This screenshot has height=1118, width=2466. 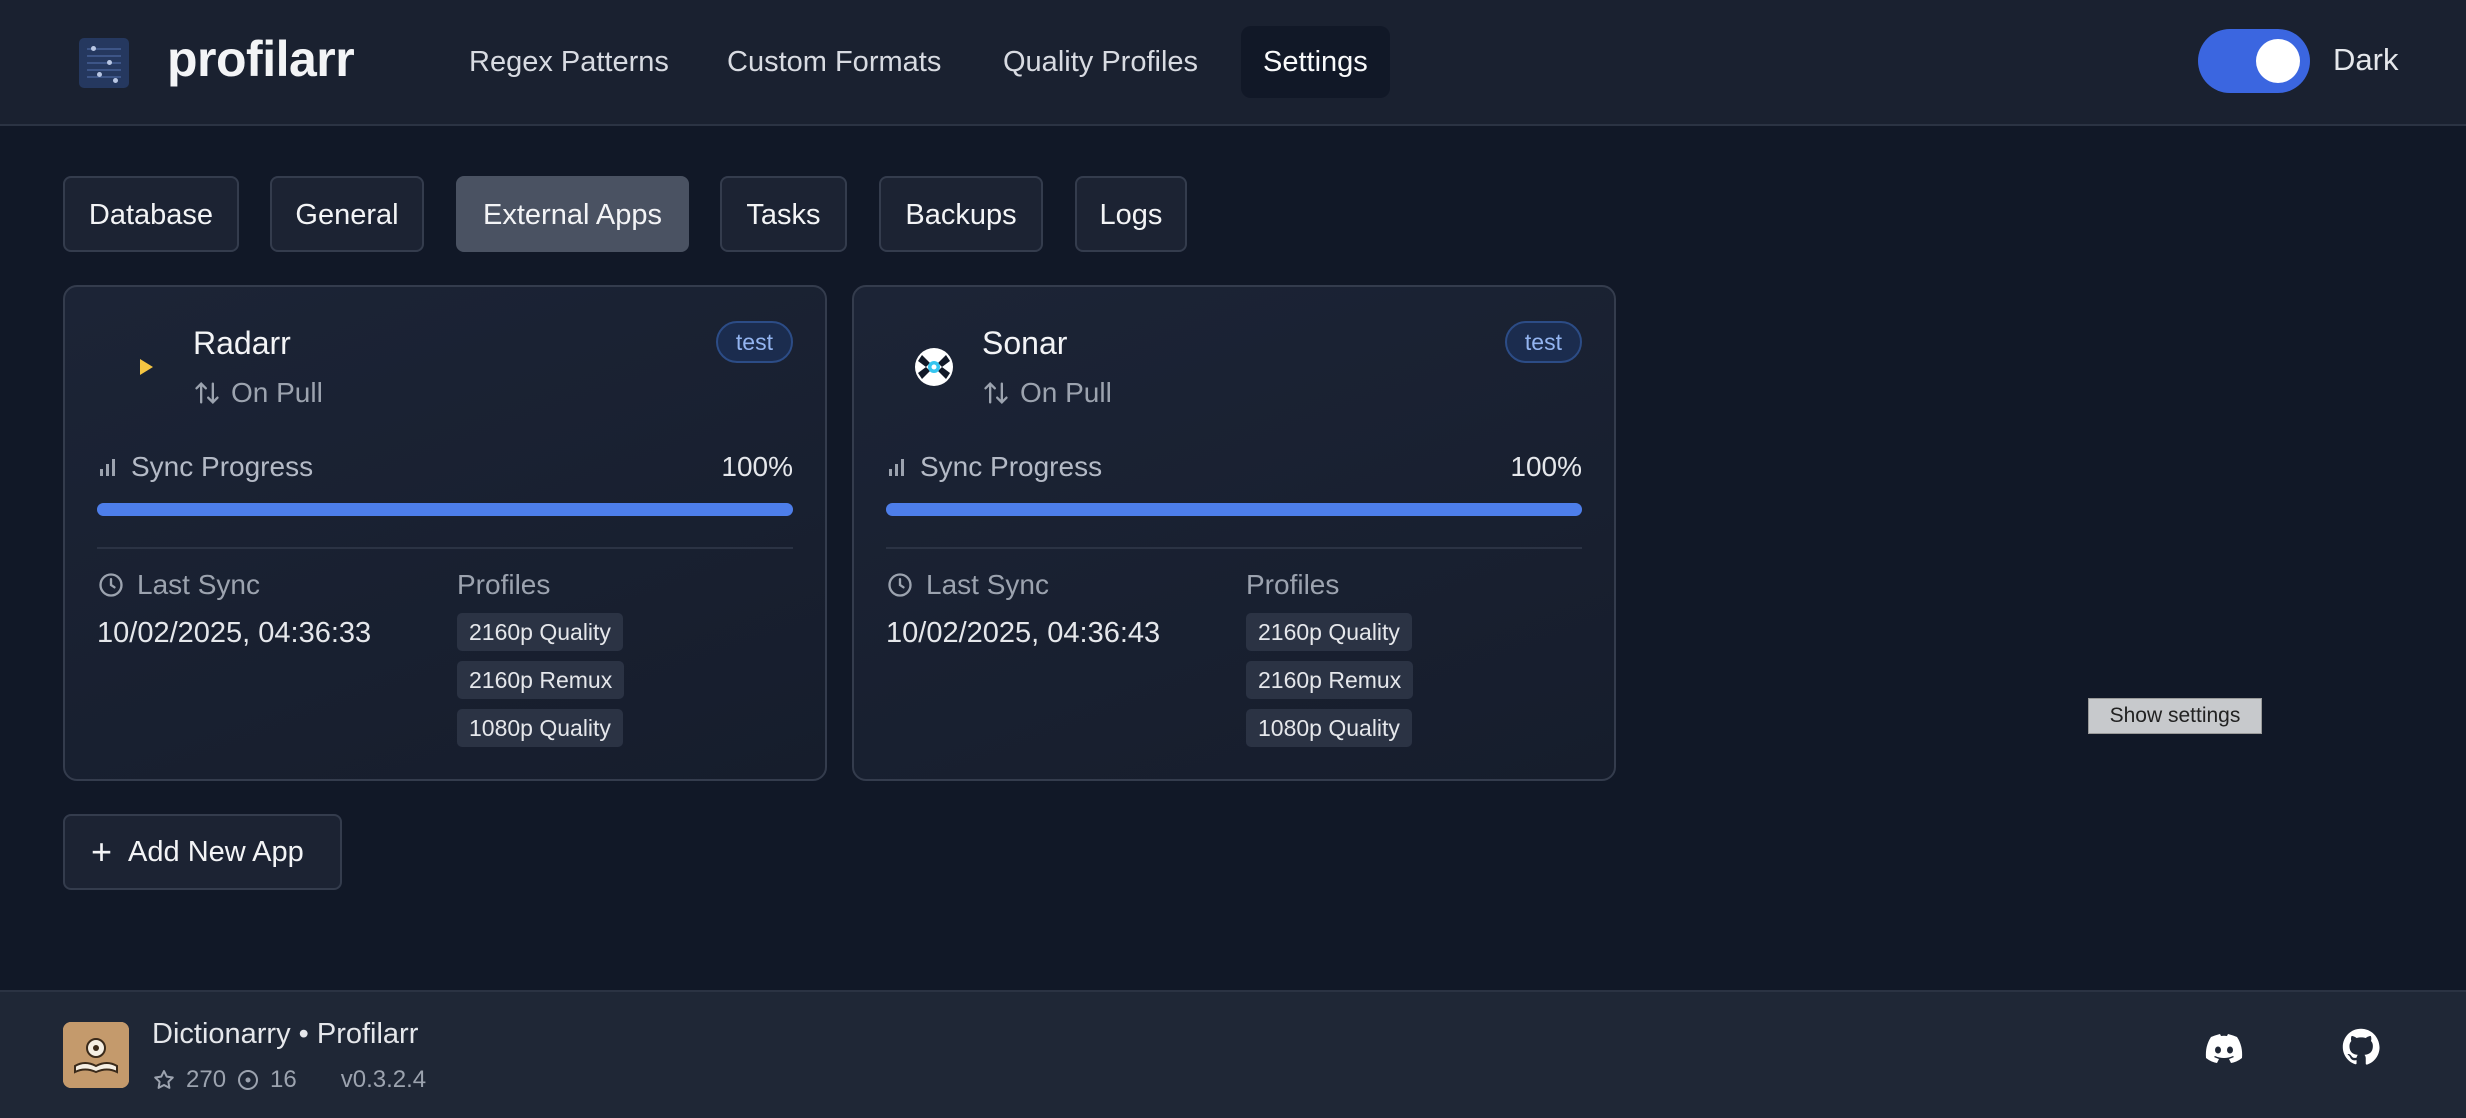 I want to click on issues-count: 16, so click(x=283, y=1079).